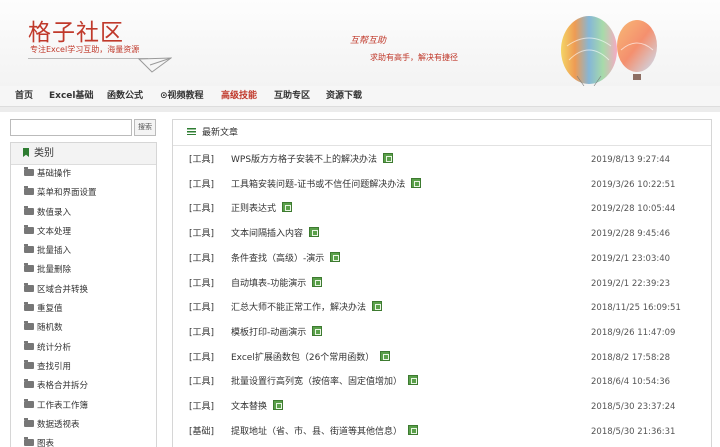 The image size is (720, 447). I want to click on site-subtitle: 专注Excel学习互助，海量资源, so click(85, 49).